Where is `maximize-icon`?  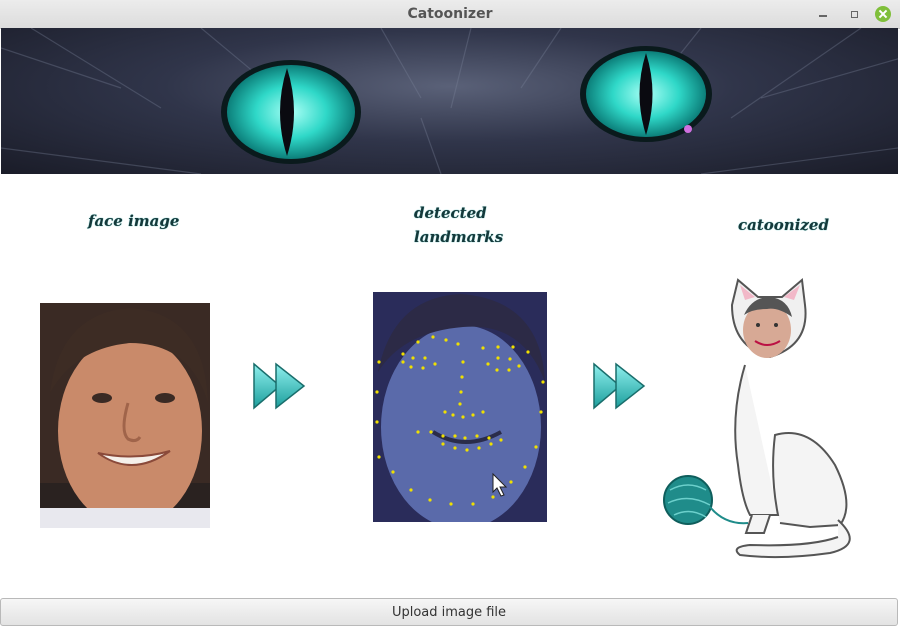
maximize-icon is located at coordinates (853, 14).